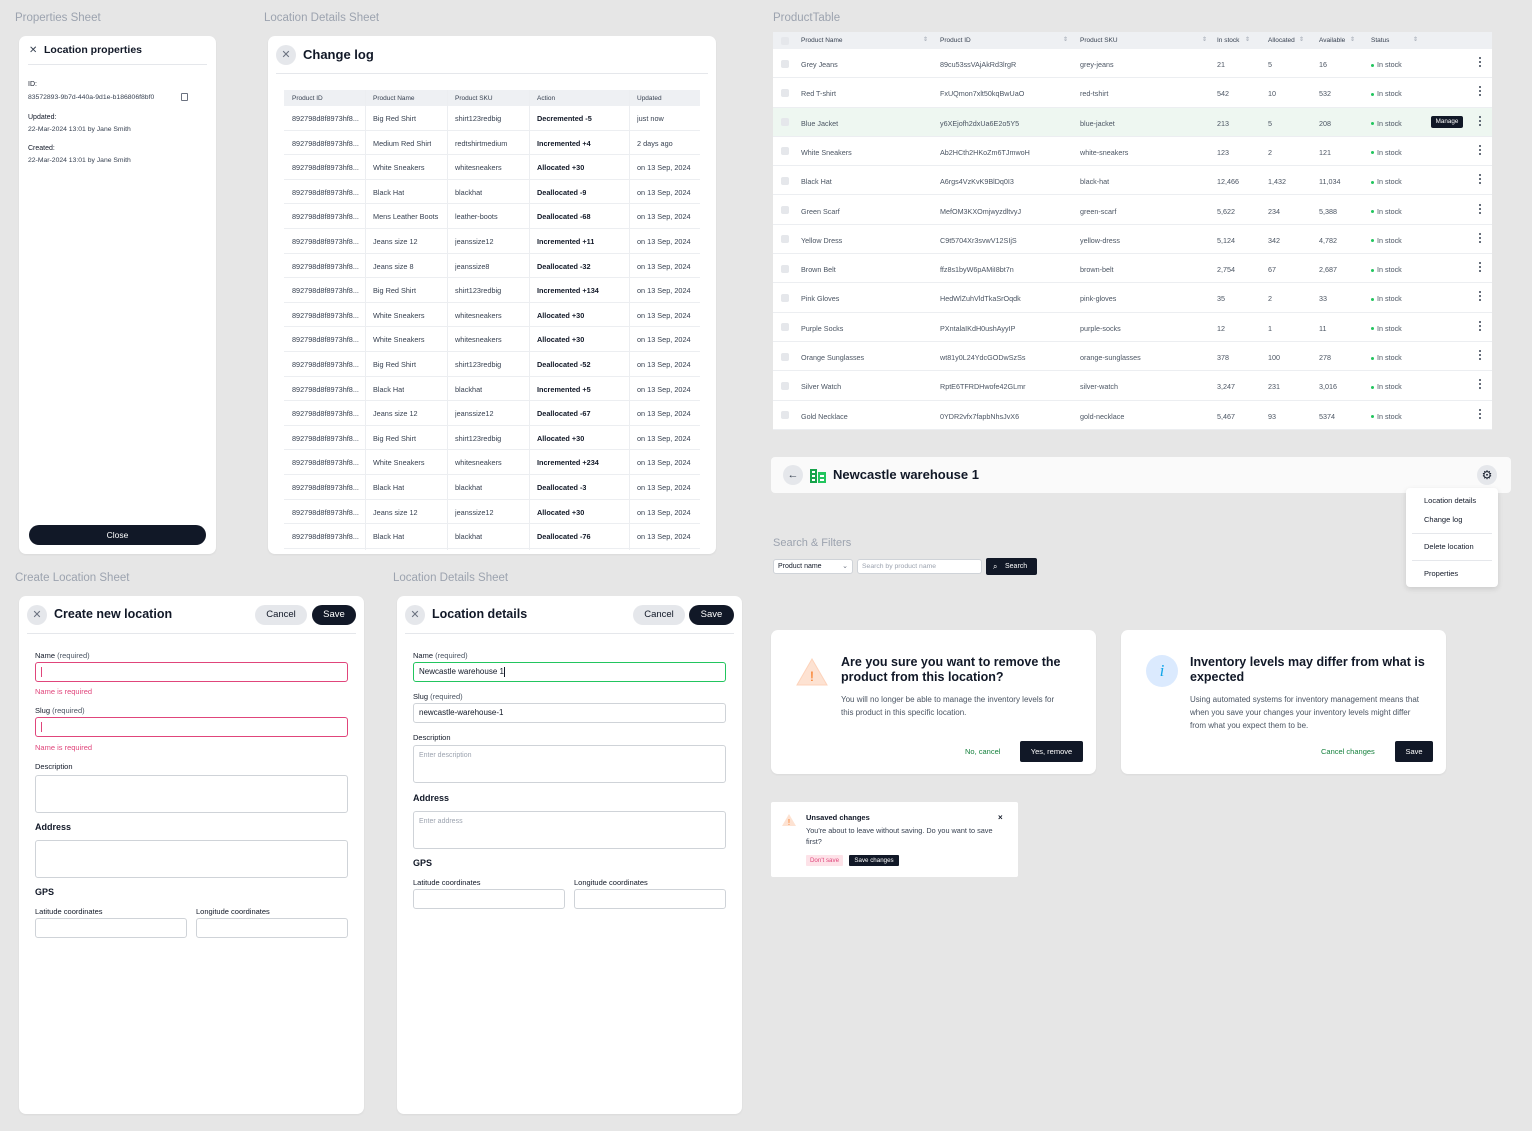 Image resolution: width=1532 pixels, height=1131 pixels. Describe the element at coordinates (432, 737) in the screenshot. I see `description-label: Description` at that location.